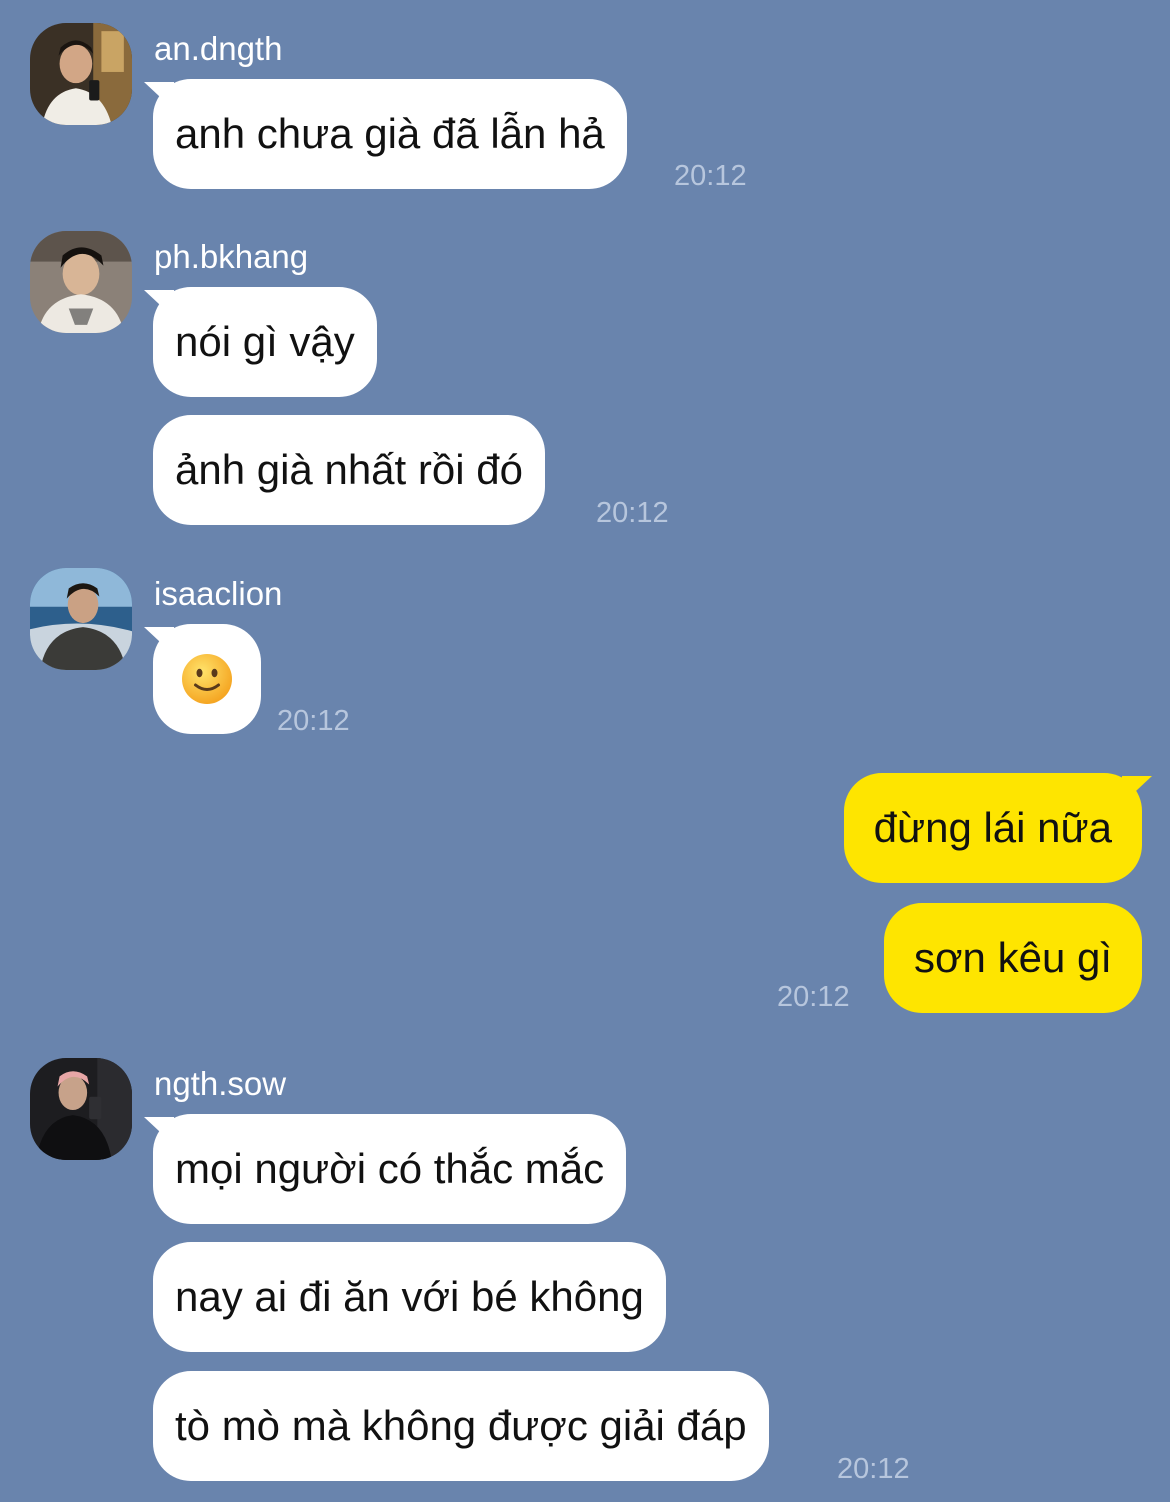 Image resolution: width=1170 pixels, height=1502 pixels. What do you see at coordinates (218, 593) in the screenshot?
I see `sender-name: isaaclion` at bounding box center [218, 593].